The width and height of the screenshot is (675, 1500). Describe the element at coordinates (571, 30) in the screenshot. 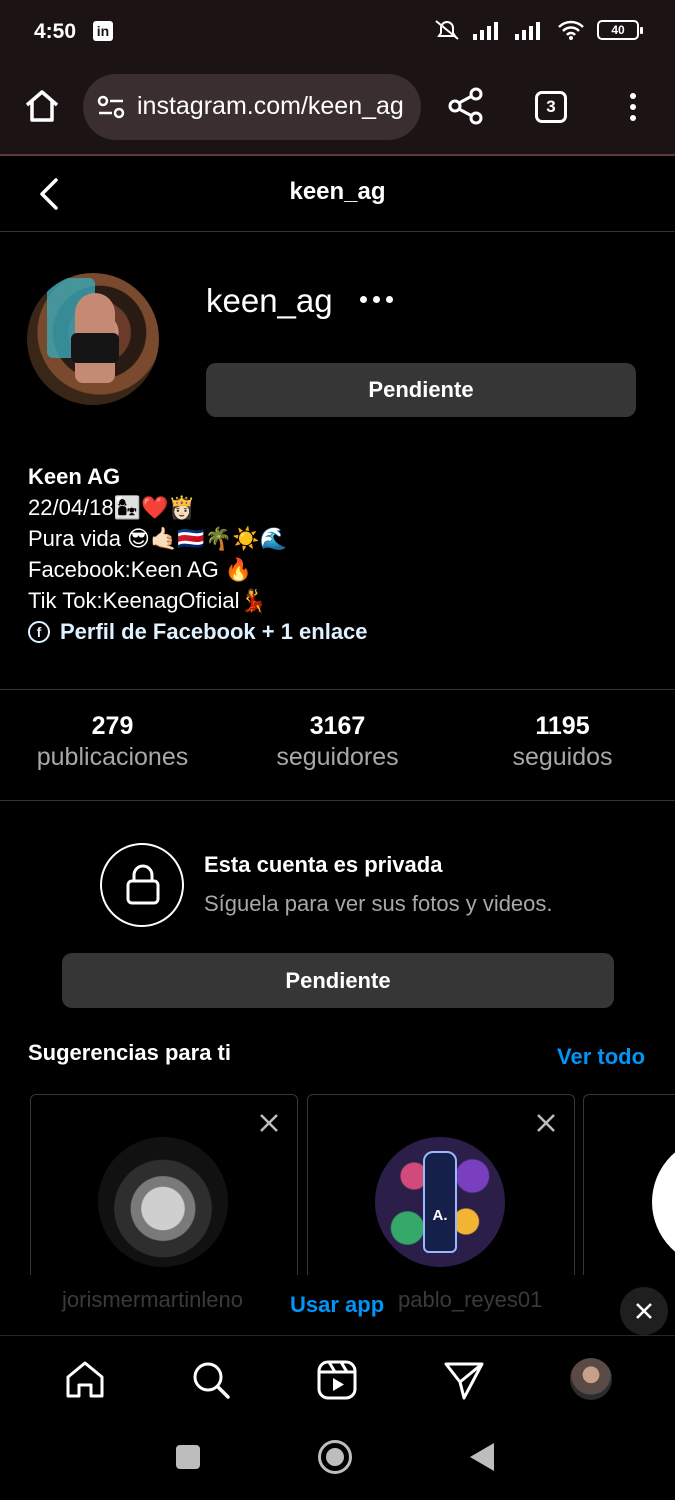

I see `wifi-icon` at that location.